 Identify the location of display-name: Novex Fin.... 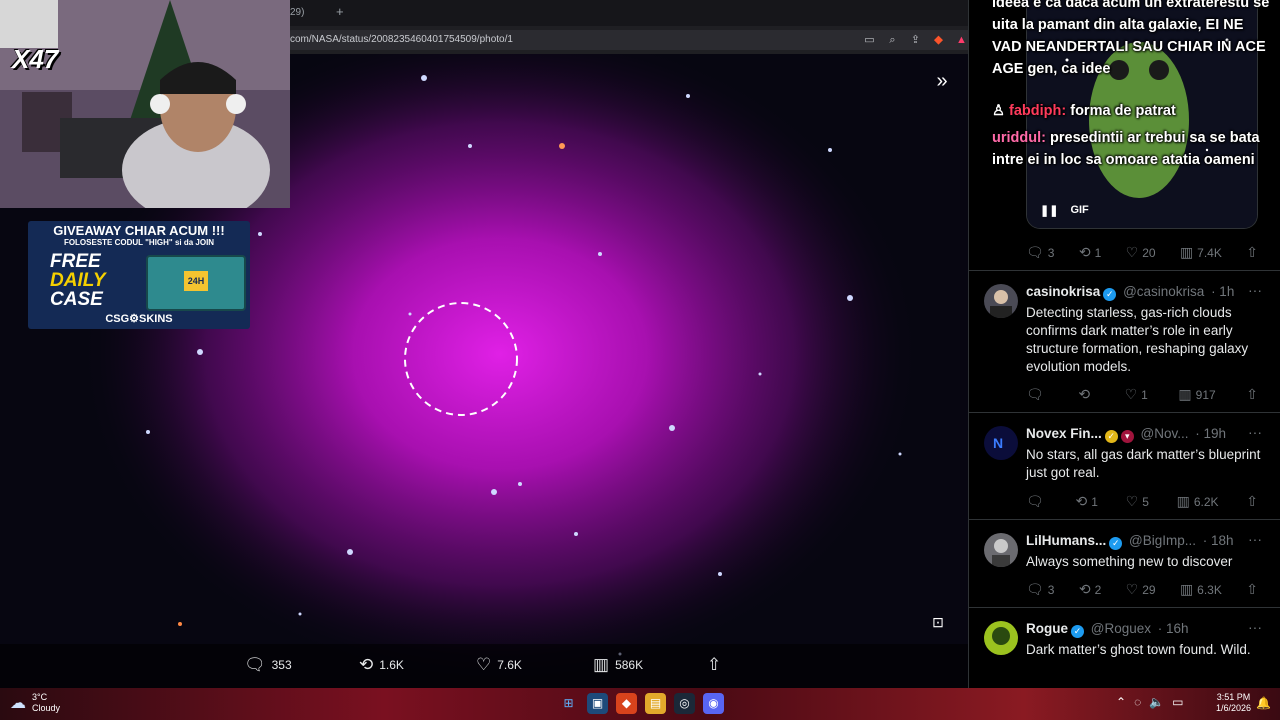
(1064, 433).